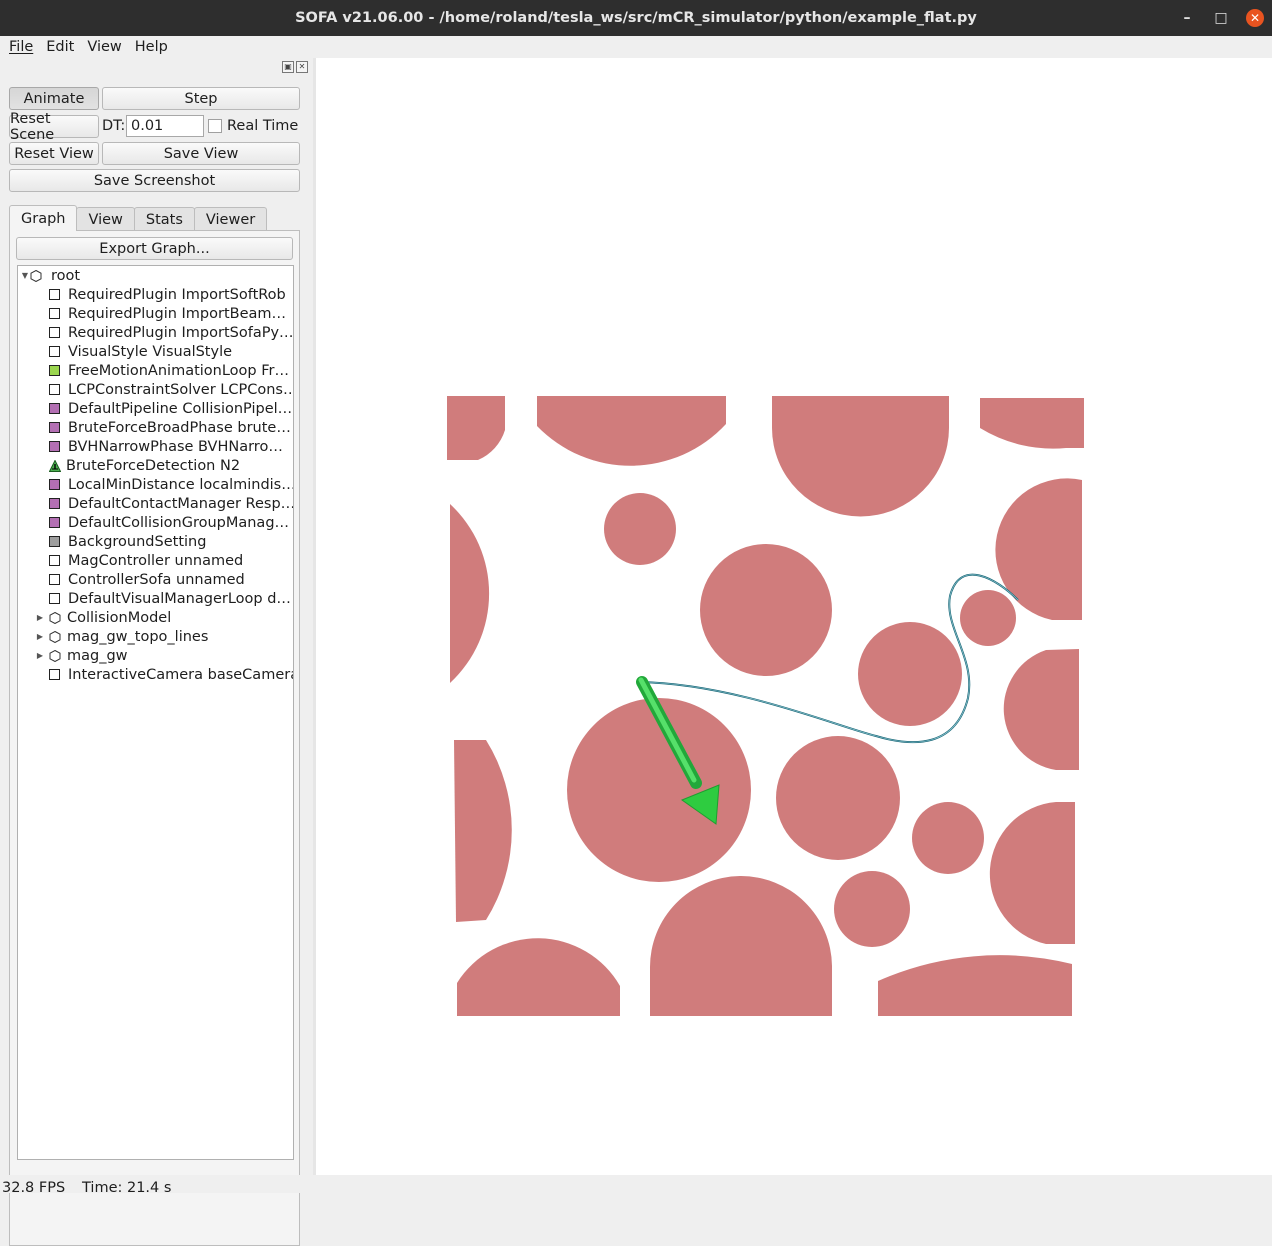 The image size is (1272, 1246). I want to click on tree-item: BackgroundSetting, so click(120, 541).